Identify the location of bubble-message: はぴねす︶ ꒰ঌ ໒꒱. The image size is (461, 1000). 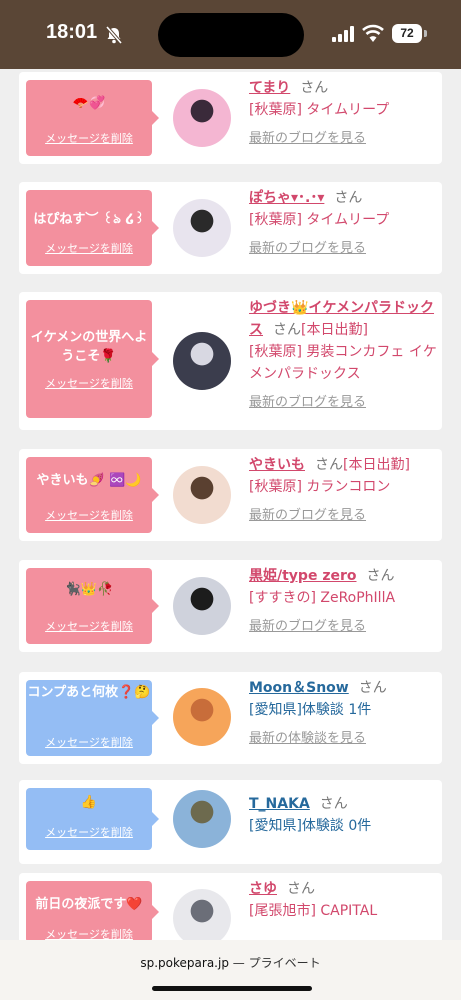
(89, 219).